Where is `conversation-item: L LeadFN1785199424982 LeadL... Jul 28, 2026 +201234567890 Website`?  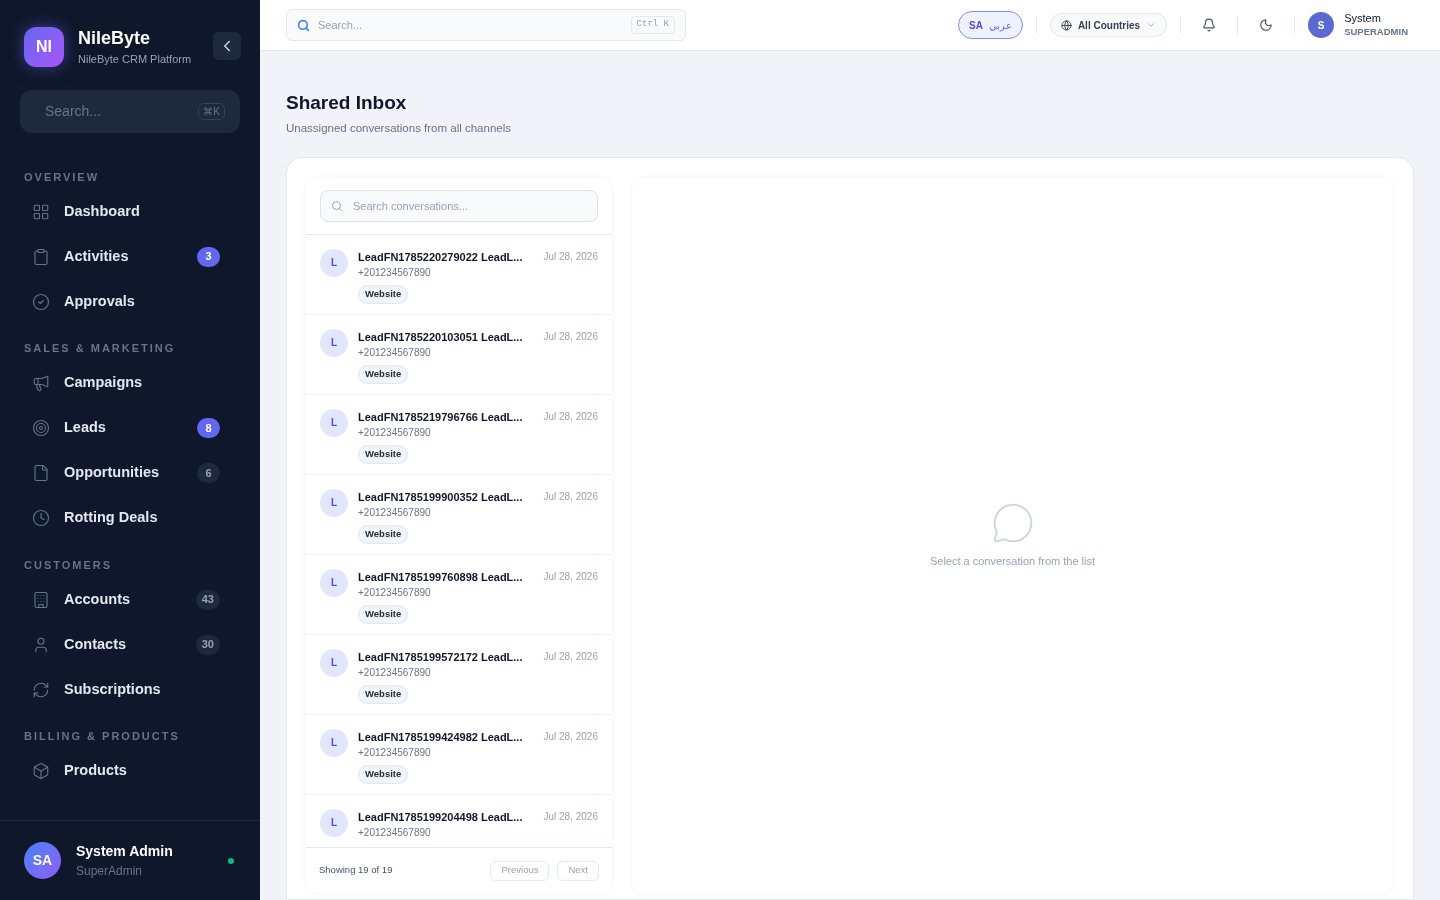
conversation-item: L LeadFN1785199424982 LeadL... Jul 28, 2026 +201234567890 Website is located at coordinates (459, 754).